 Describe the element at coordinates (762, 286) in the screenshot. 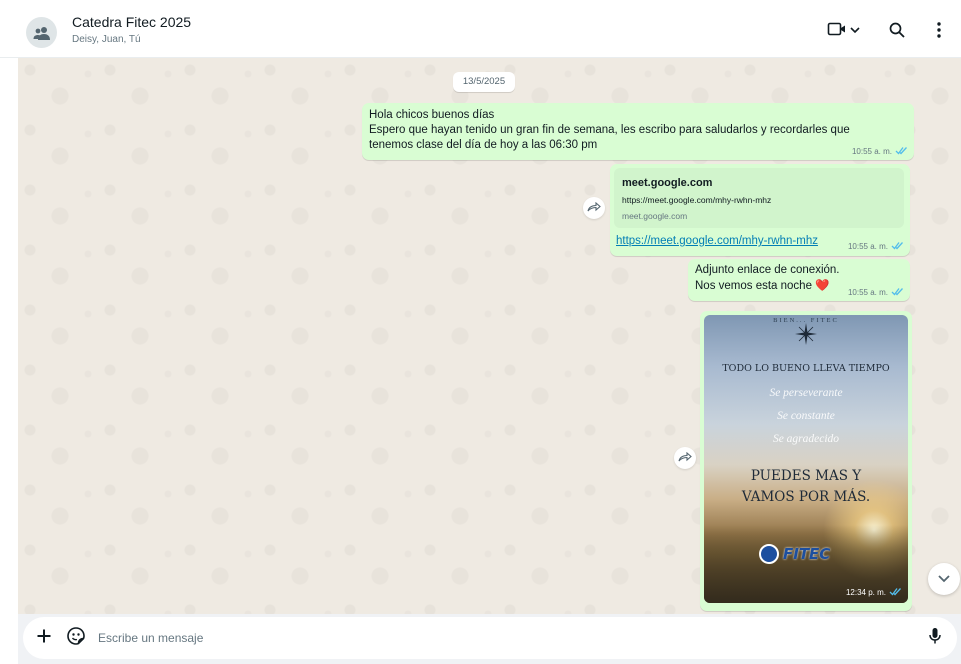

I see `message-text-line: Nos vemos esta noche ❤️` at that location.